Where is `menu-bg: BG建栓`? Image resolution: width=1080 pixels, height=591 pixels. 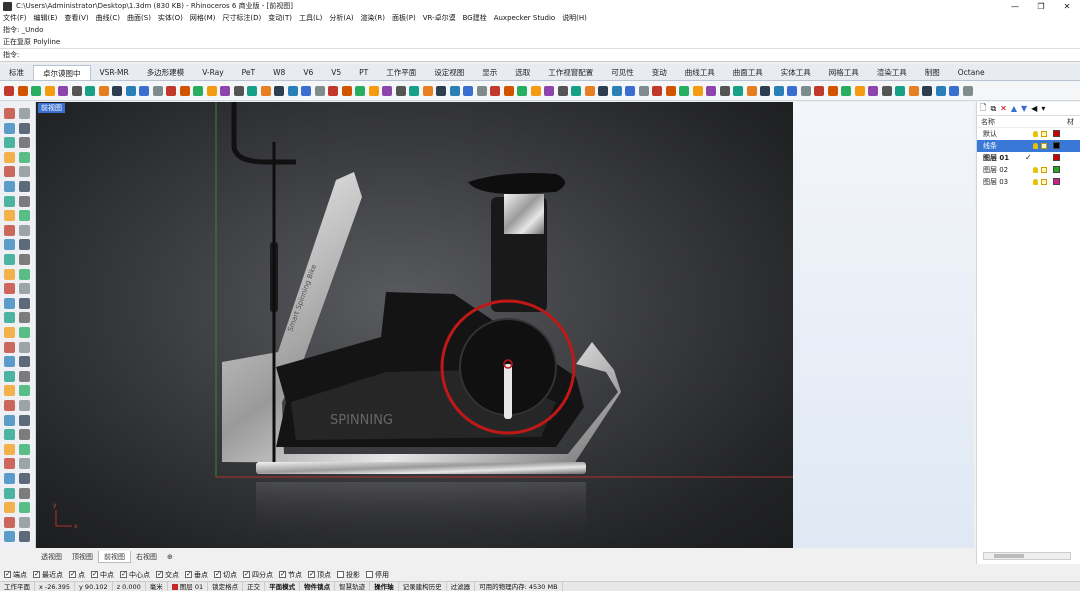
menu-bg: BG建栓 is located at coordinates (475, 18).